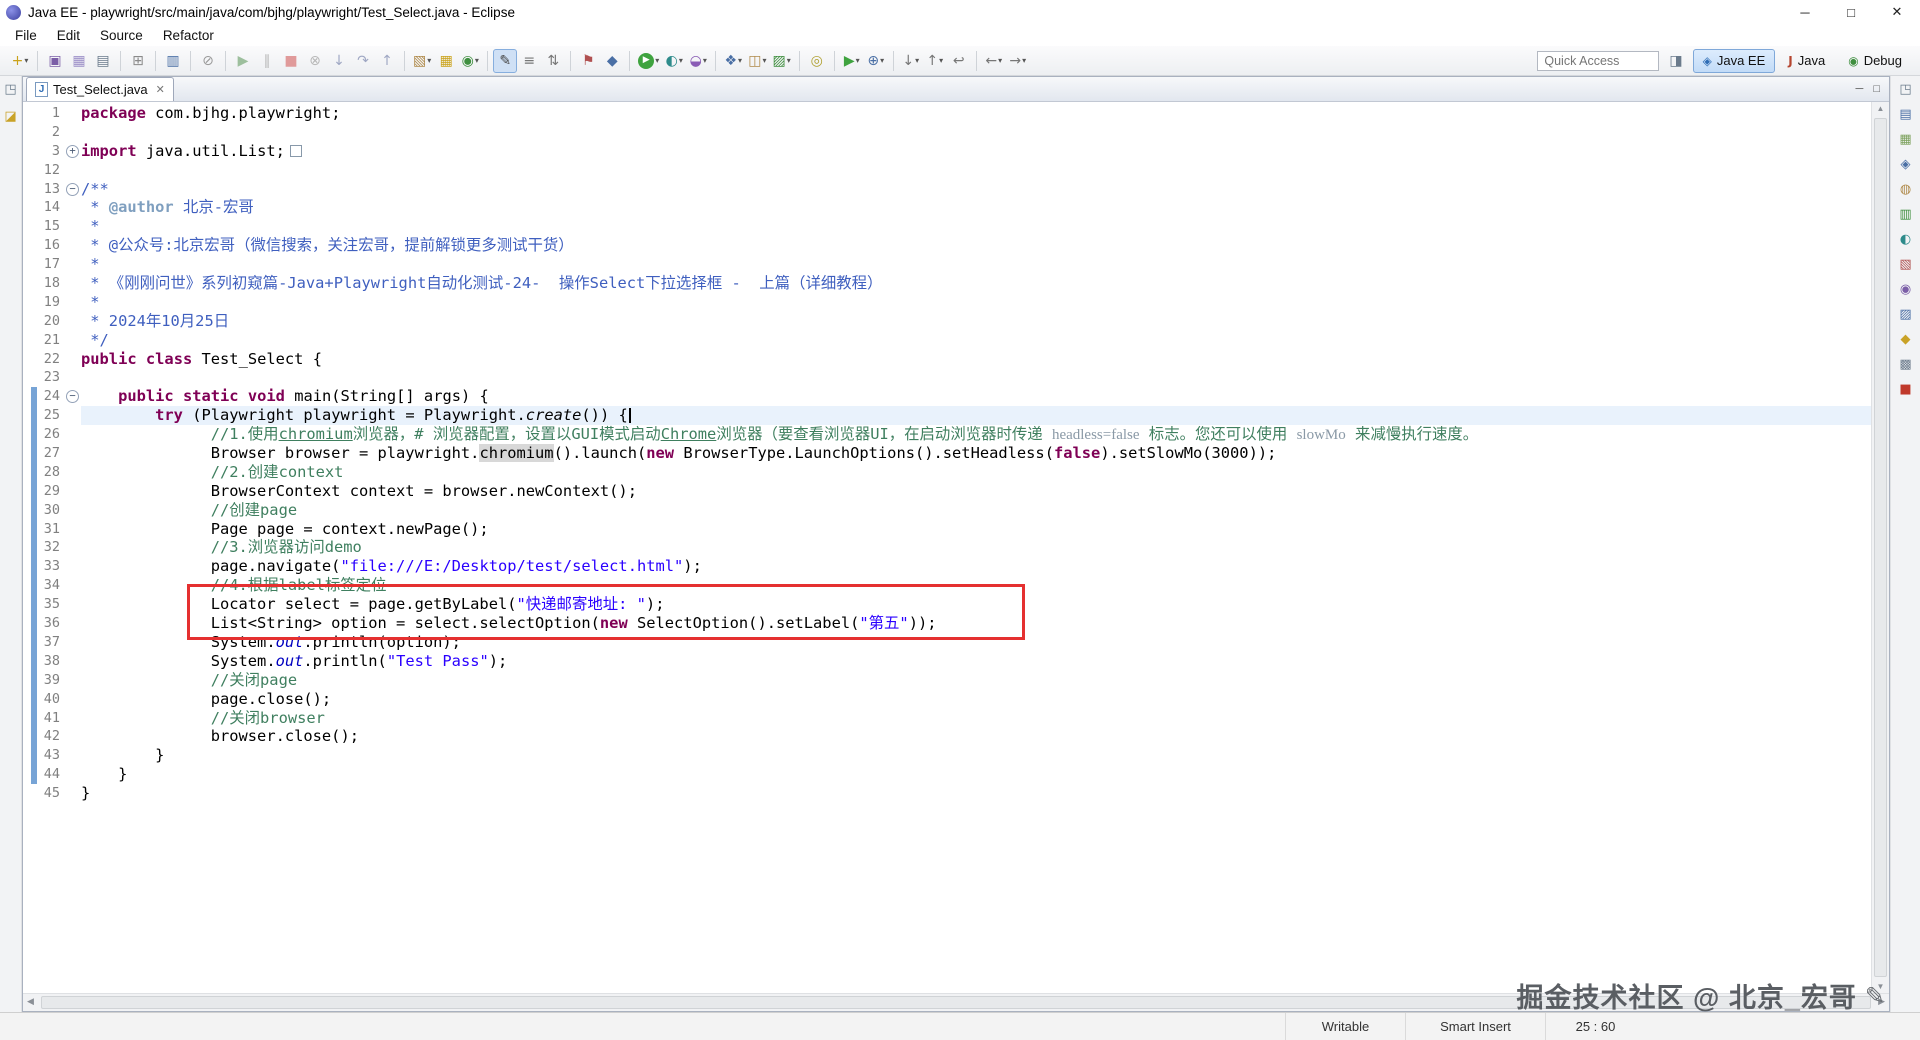 The image size is (1920, 1040). What do you see at coordinates (947, 132) in the screenshot?
I see `code-line-2: 2` at bounding box center [947, 132].